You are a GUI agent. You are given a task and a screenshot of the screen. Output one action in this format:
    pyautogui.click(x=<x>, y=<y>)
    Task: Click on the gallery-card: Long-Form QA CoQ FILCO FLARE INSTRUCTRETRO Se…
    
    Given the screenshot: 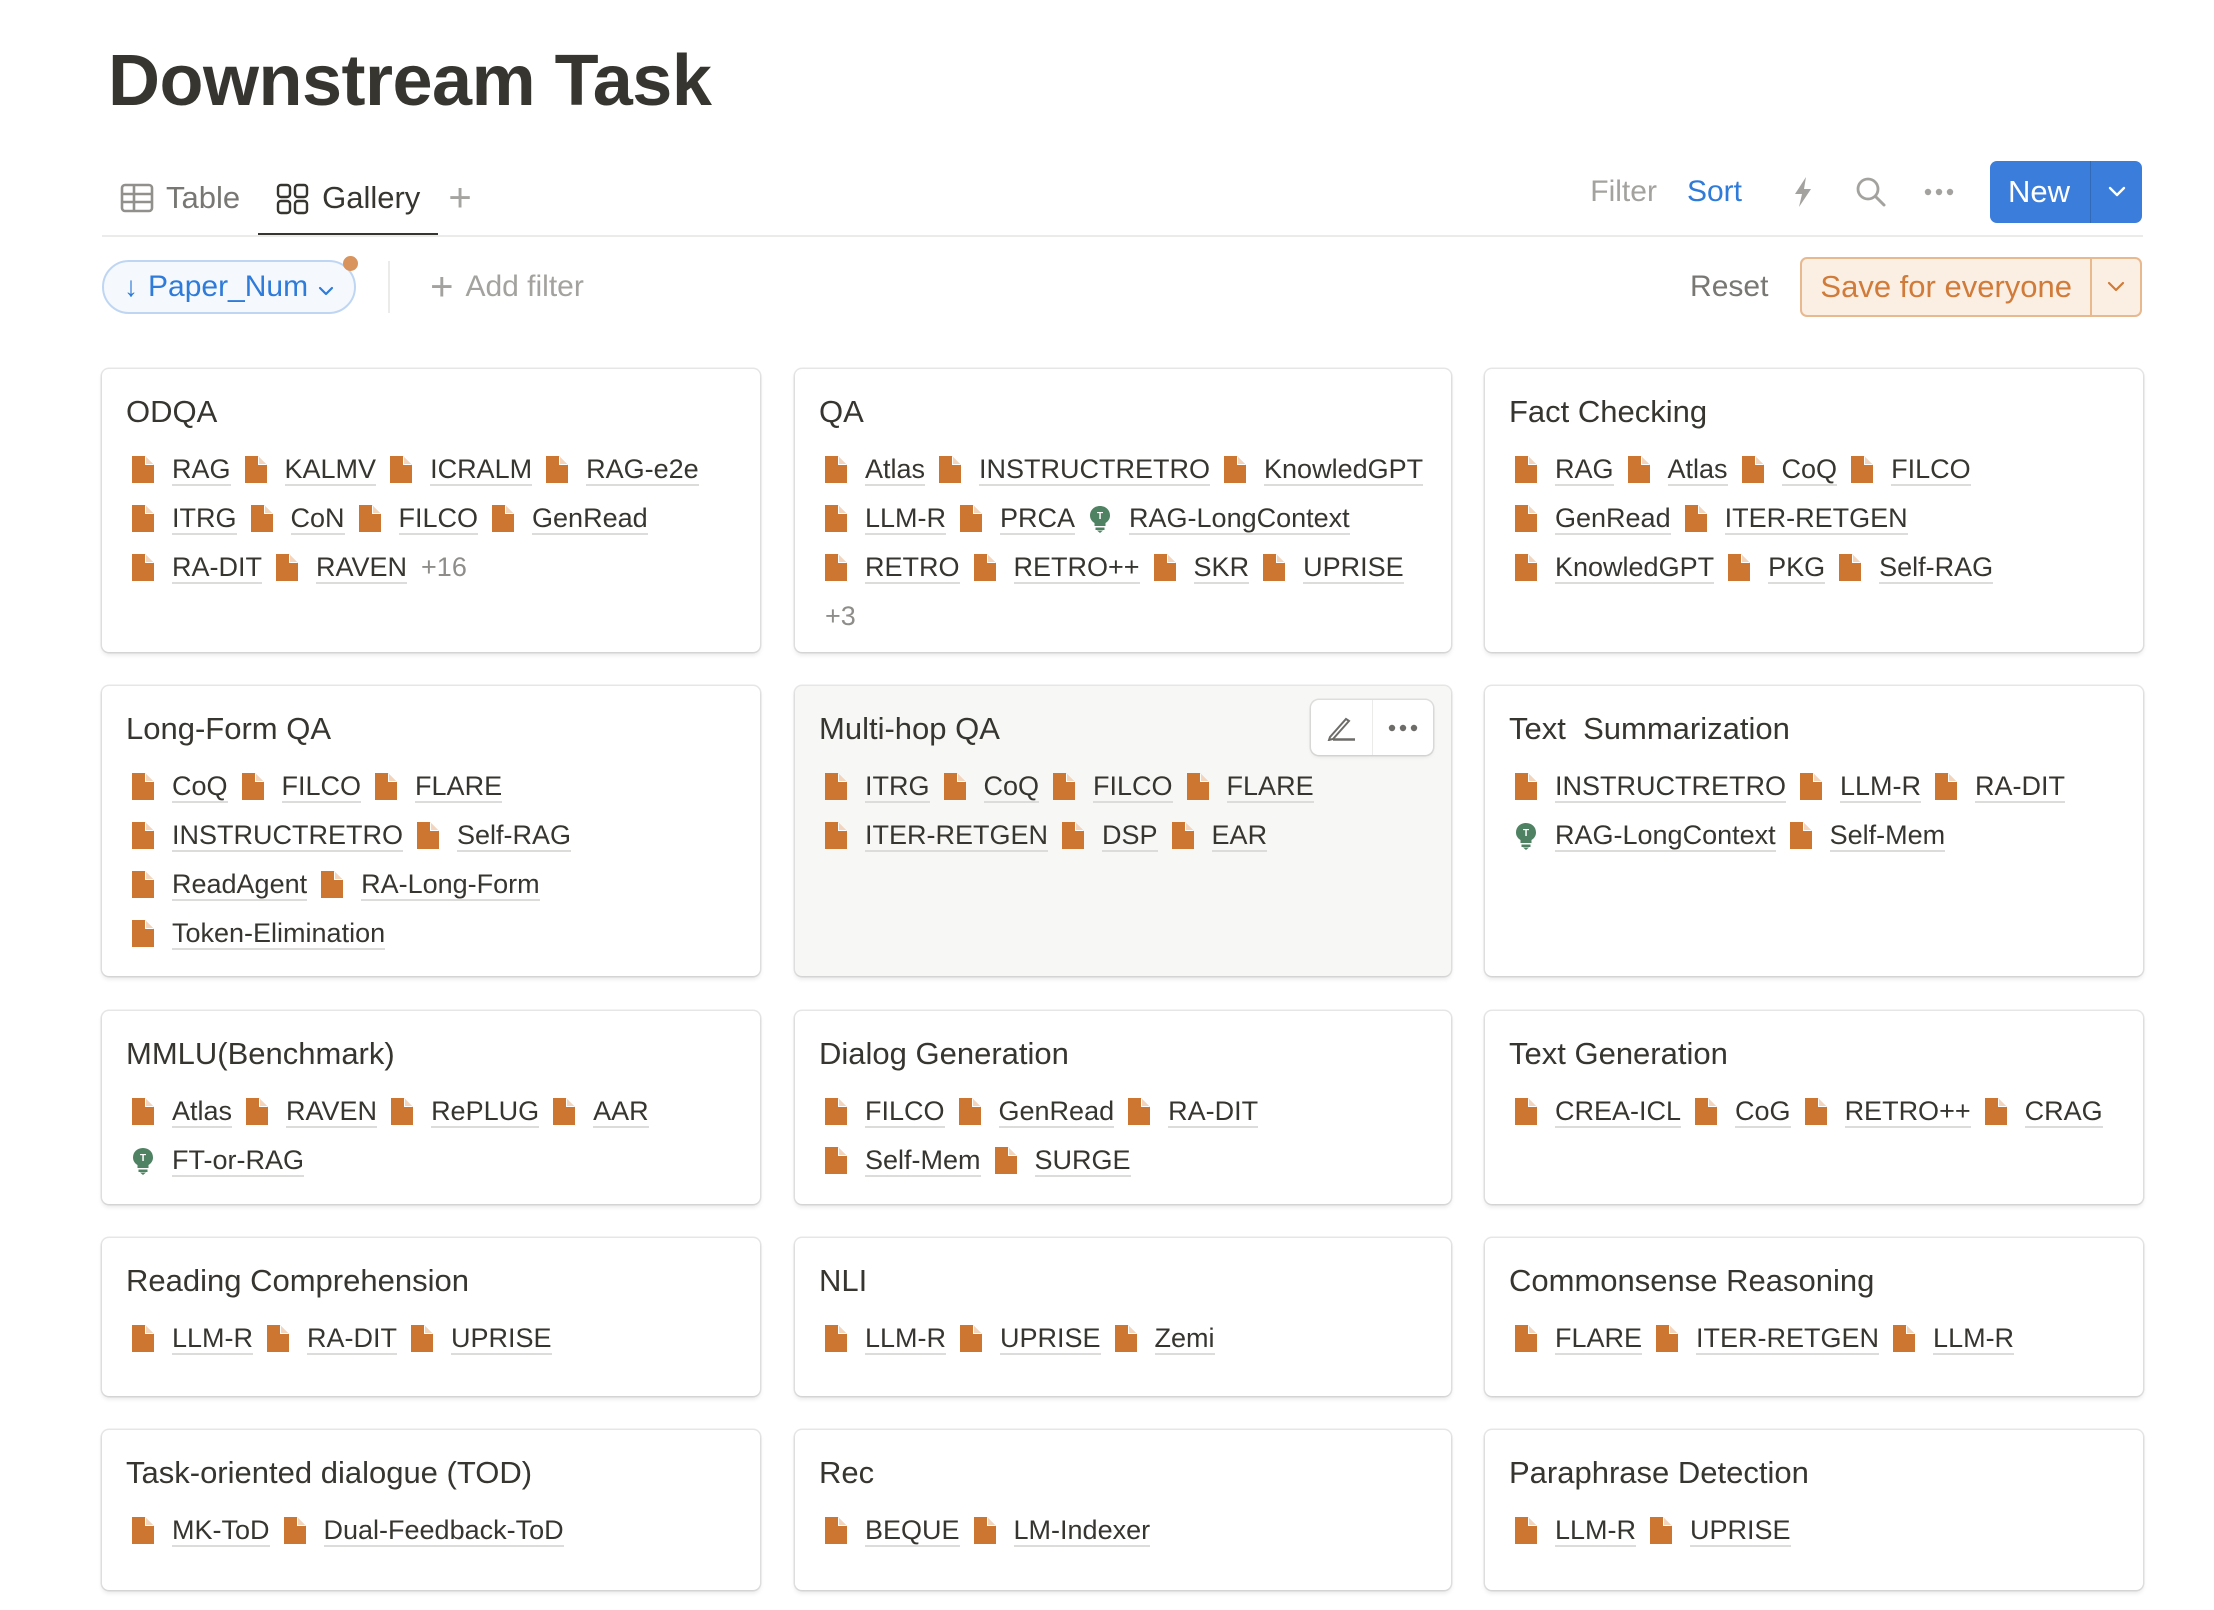 What is the action you would take?
    pyautogui.click(x=431, y=831)
    